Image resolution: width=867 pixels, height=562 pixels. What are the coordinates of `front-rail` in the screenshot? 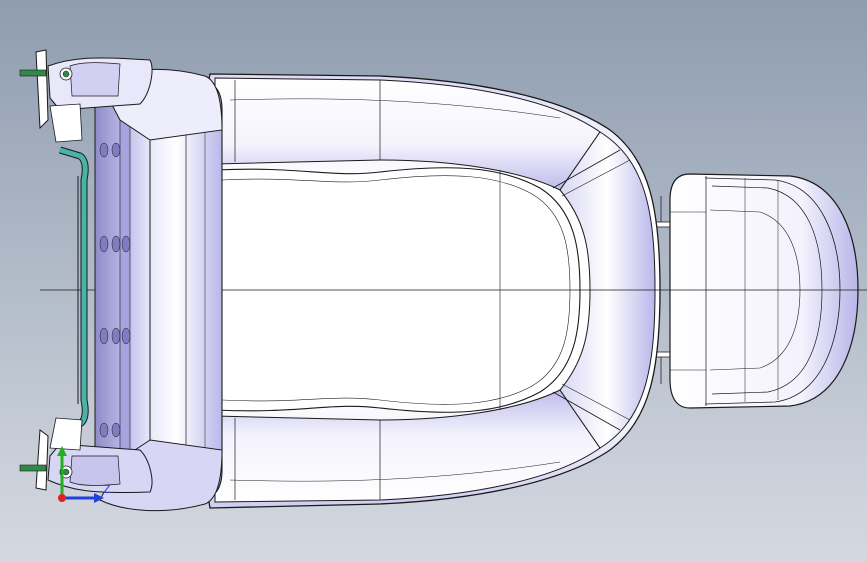 It's located at (73, 291).